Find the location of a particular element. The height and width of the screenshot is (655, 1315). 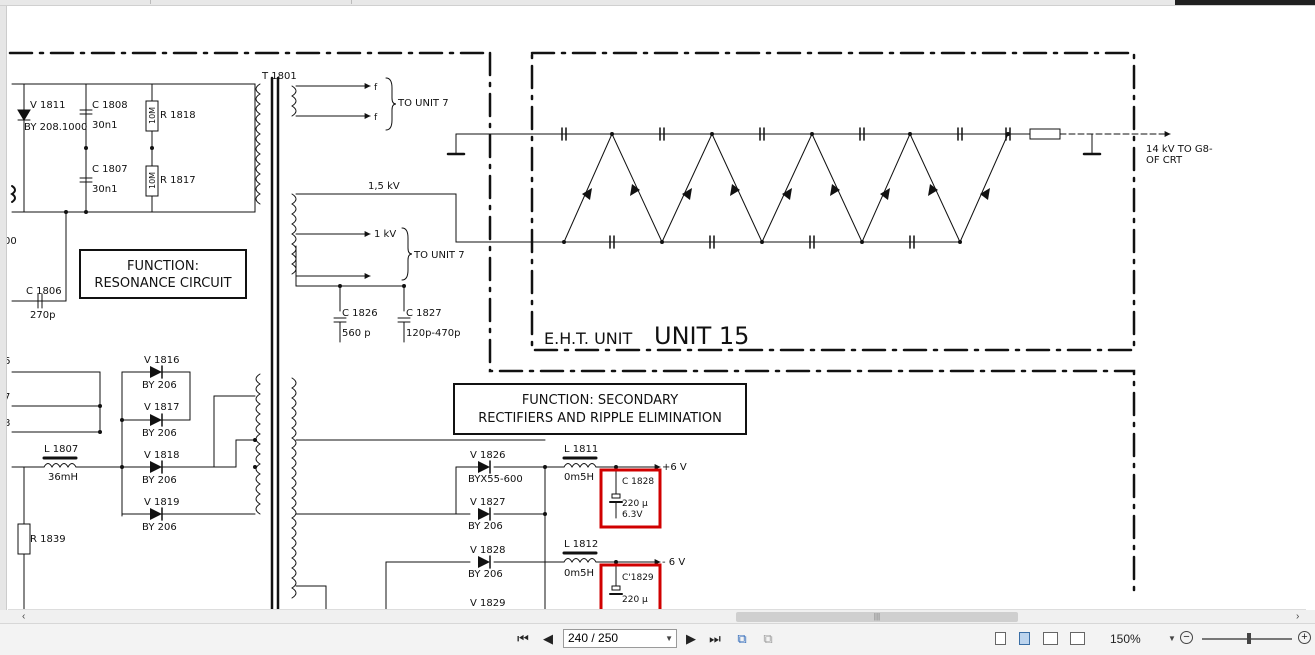

label-v1826-part: BYX55-600 is located at coordinates (495, 479).